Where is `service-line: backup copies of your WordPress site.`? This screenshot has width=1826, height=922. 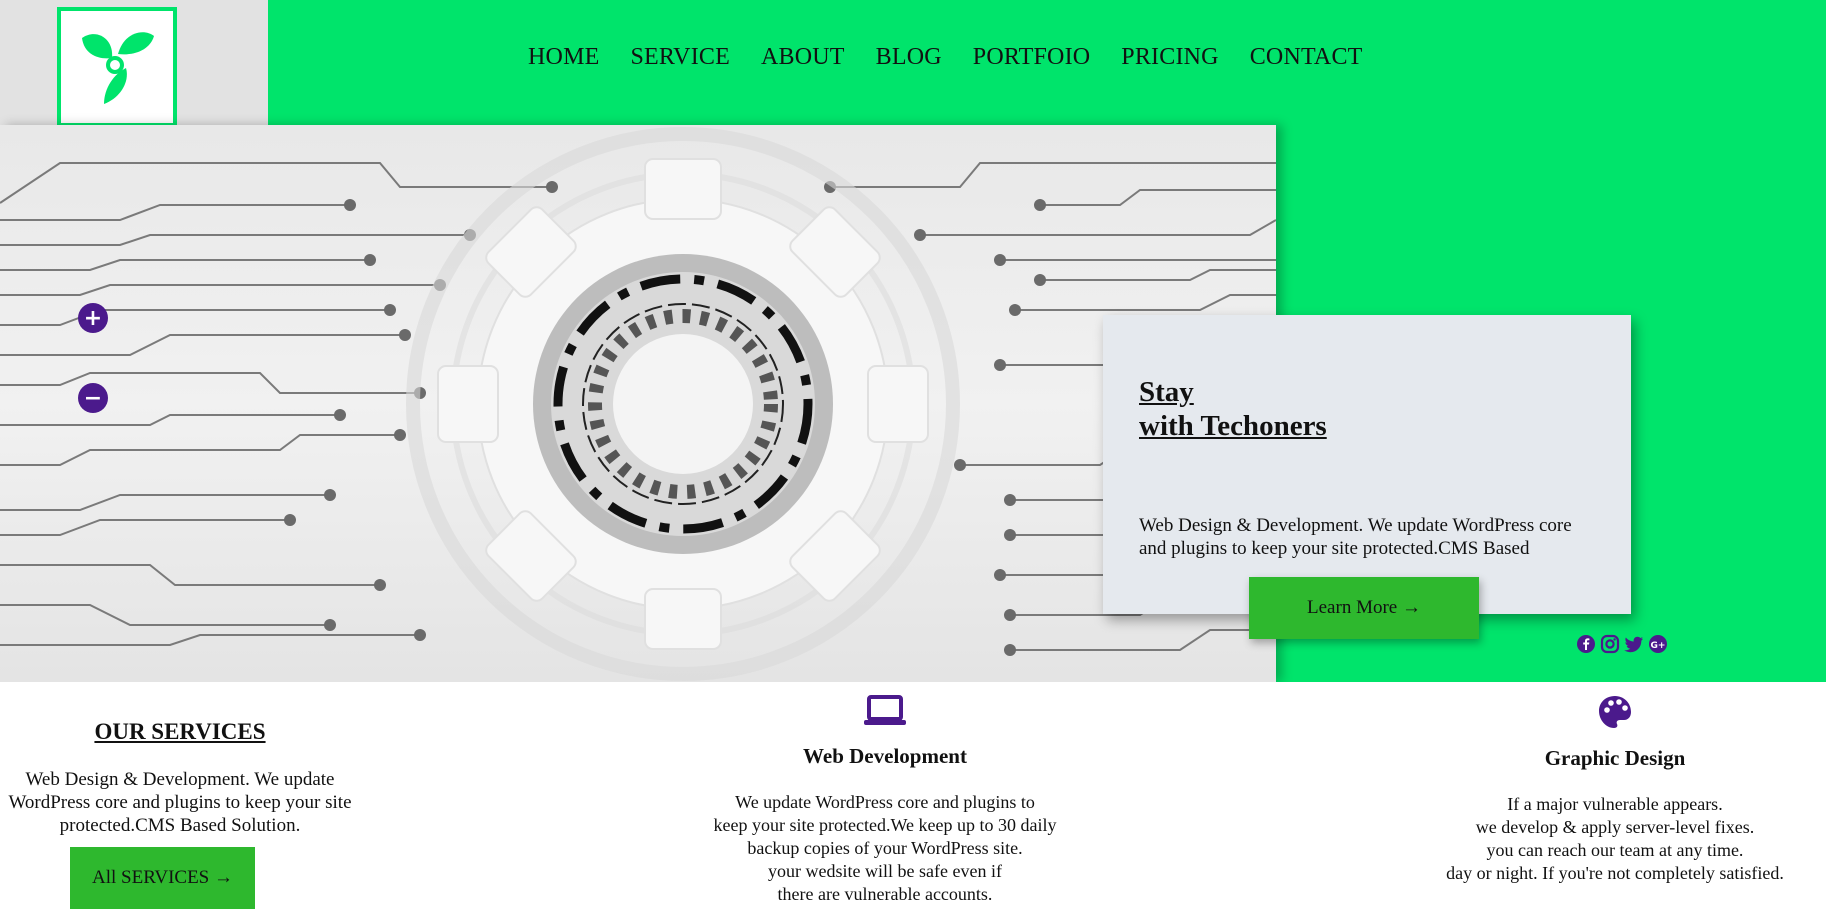
service-line: backup copies of your WordPress site. is located at coordinates (885, 848).